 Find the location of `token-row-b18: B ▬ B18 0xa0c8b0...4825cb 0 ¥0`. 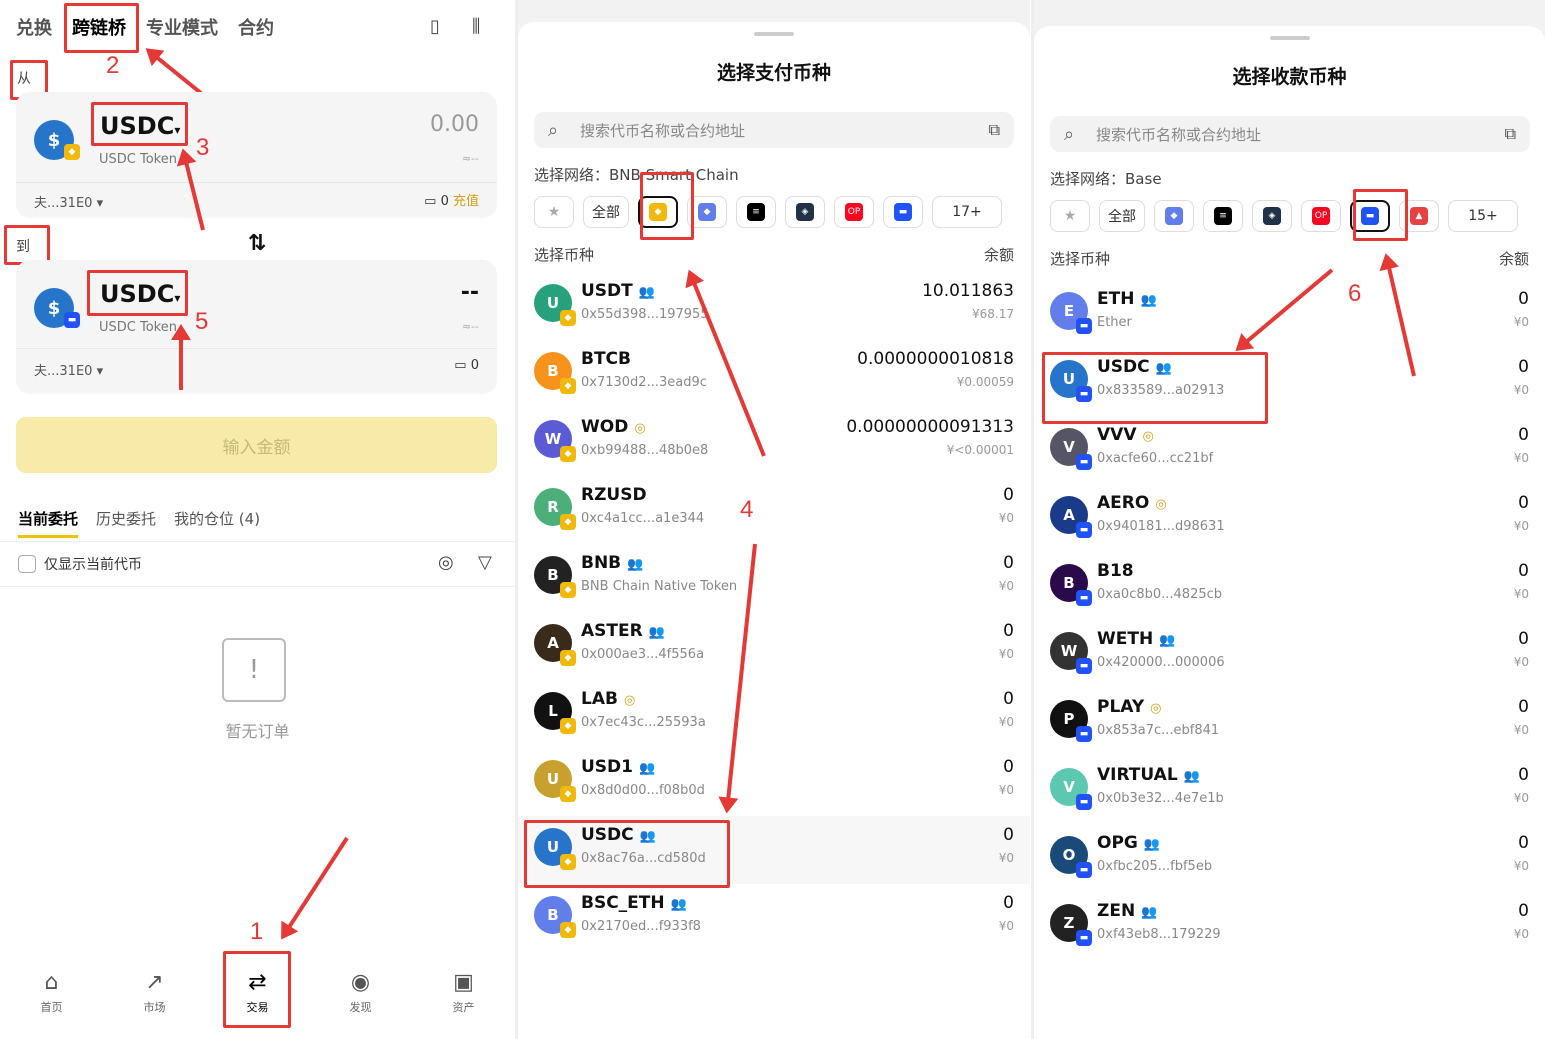

token-row-b18: B ▬ B18 0xa0c8b0...4825cb 0 ¥0 is located at coordinates (1289, 586).